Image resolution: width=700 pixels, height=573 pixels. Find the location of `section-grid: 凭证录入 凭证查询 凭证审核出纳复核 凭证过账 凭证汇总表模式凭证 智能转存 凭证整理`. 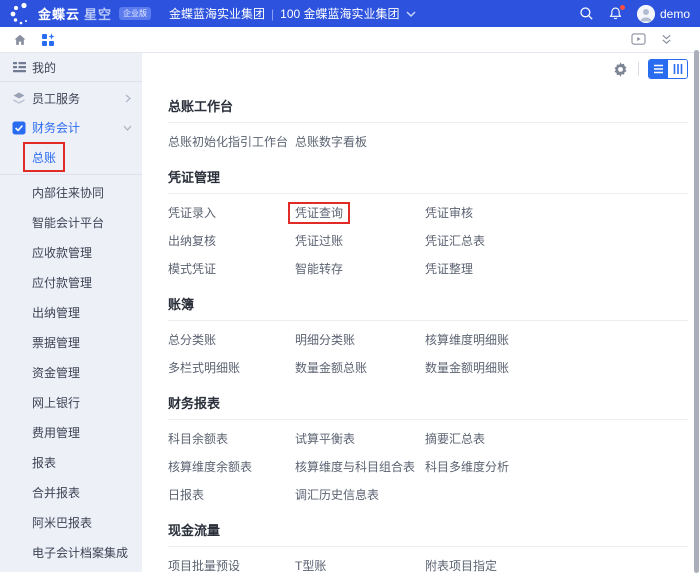

section-grid: 凭证录入 凭证查询 凭证审核出纳复核 凭证过账 凭证汇总表模式凭证 智能转存 凭证整理 is located at coordinates (428, 242).